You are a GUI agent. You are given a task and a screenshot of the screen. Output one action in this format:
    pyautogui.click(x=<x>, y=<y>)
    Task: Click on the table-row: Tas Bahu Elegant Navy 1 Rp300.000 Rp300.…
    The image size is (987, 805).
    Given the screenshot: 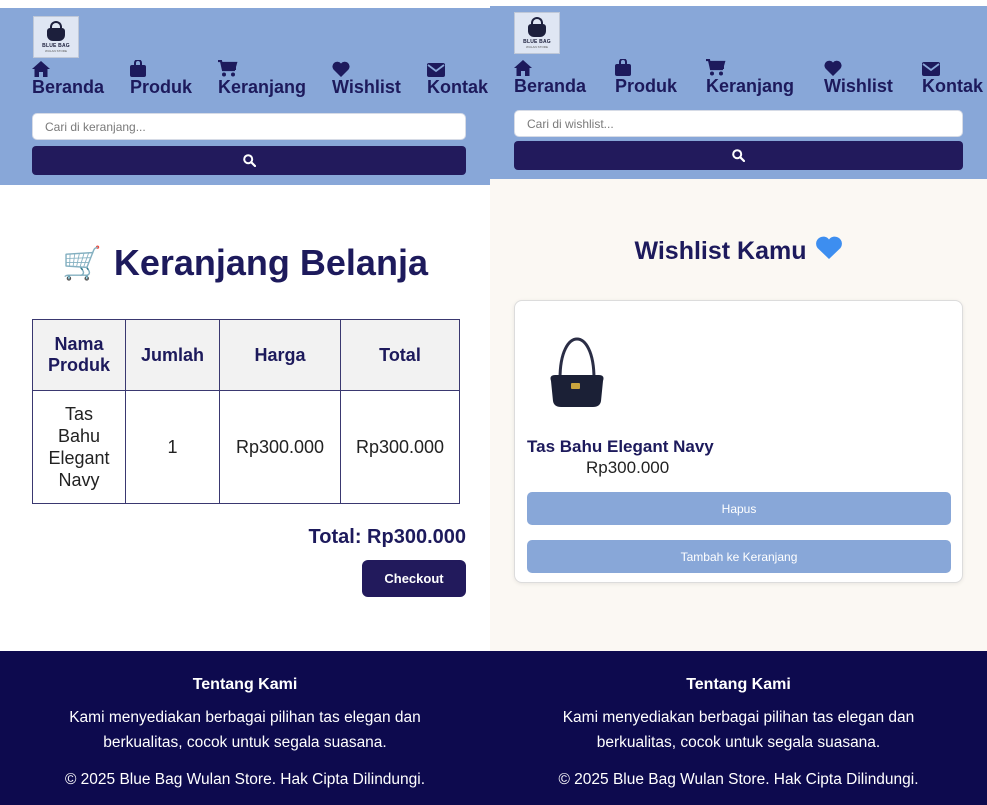 What is the action you would take?
    pyautogui.click(x=250, y=447)
    